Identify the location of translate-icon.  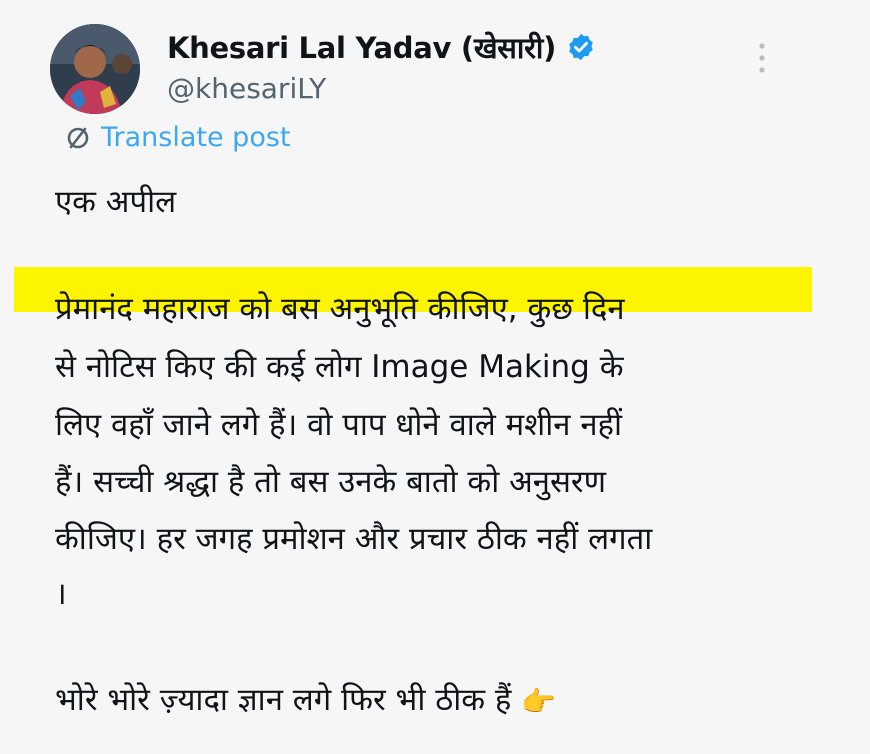
(78, 137).